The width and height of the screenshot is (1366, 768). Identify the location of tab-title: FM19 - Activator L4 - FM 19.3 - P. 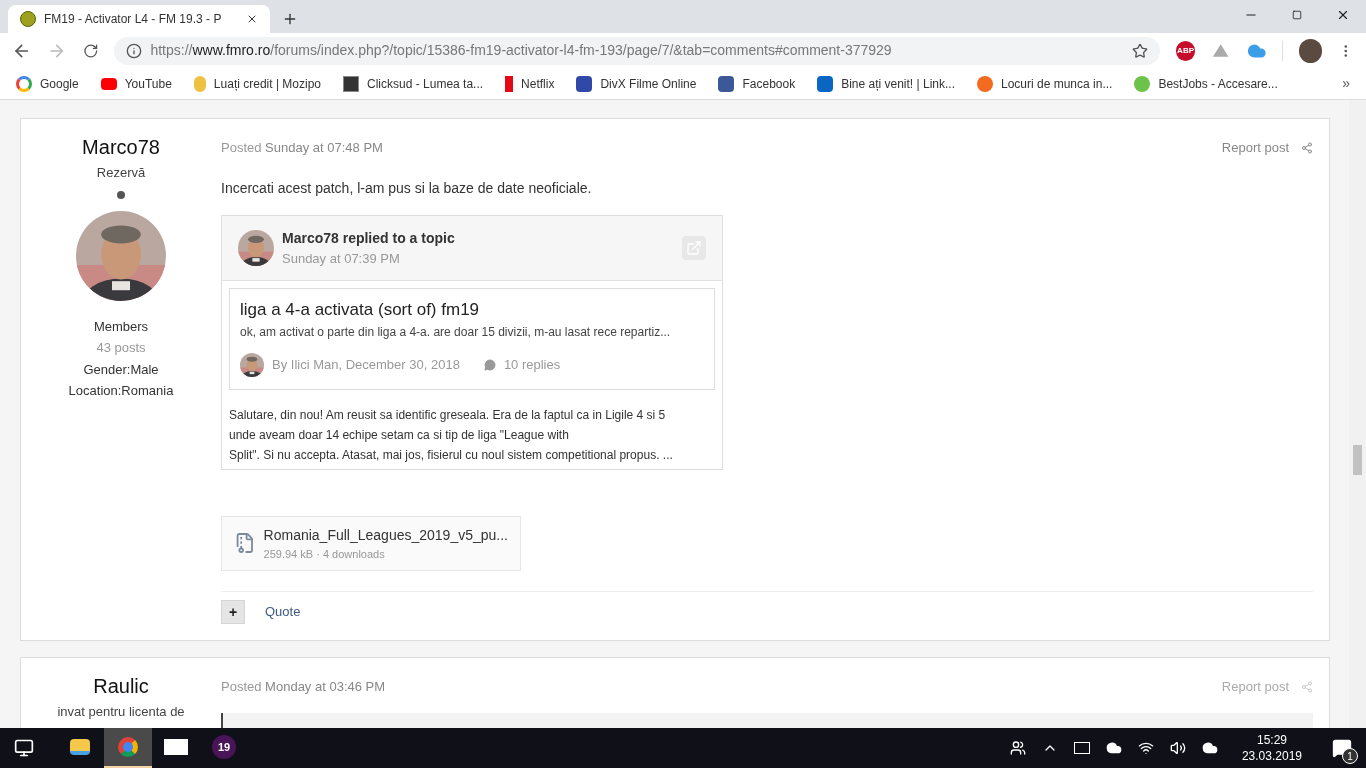
(133, 19).